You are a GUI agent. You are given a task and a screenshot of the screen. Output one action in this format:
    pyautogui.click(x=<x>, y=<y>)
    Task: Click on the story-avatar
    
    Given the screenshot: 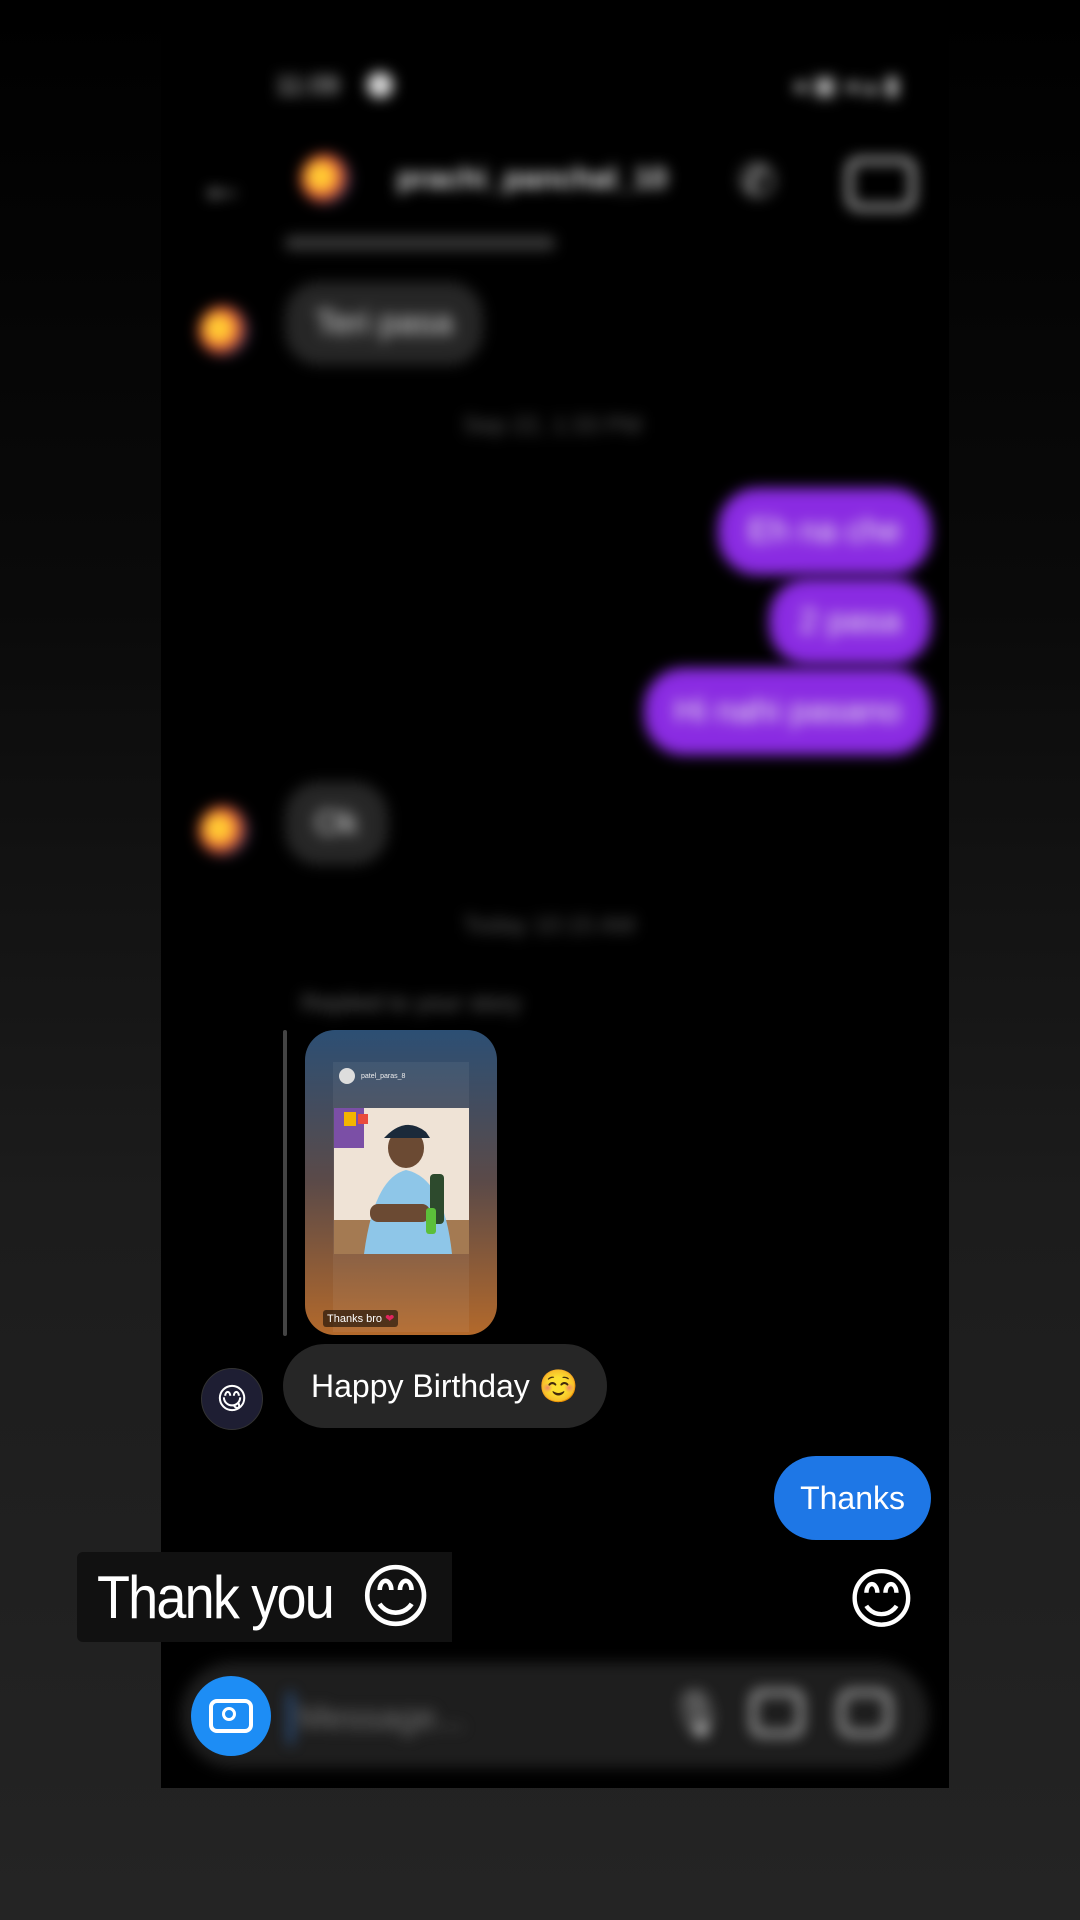 What is the action you would take?
    pyautogui.click(x=347, y=1076)
    